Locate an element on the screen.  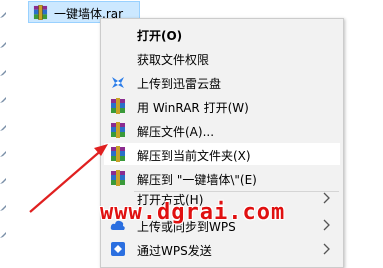
menu-item-extract-here: 解压到当前文件夹(X) is located at coordinates (222, 154).